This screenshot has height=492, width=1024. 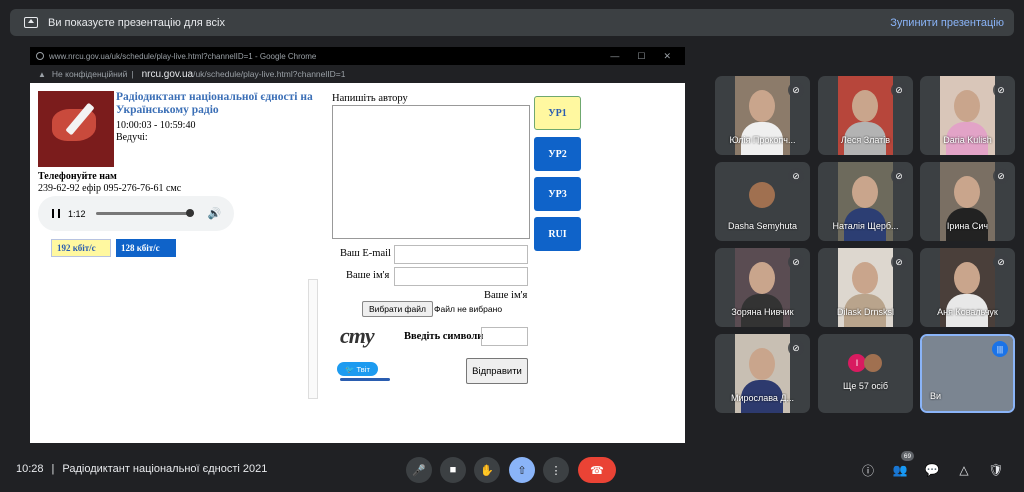 I want to click on participant-name: Dasha Semyhuta, so click(x=762, y=226).